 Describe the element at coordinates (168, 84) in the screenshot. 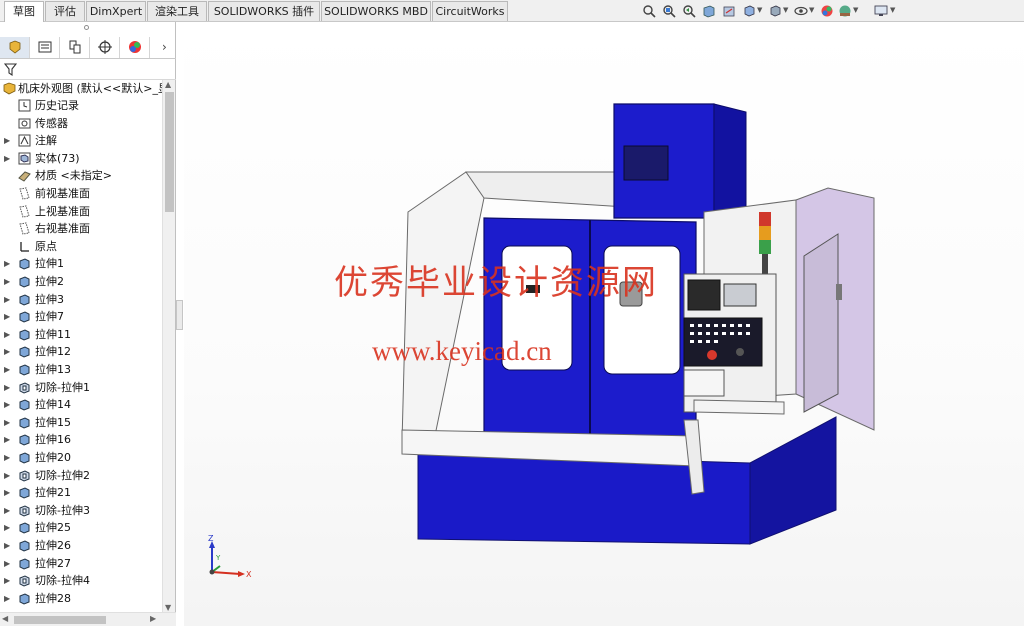

I see `scroll-up-icon: ▲` at that location.